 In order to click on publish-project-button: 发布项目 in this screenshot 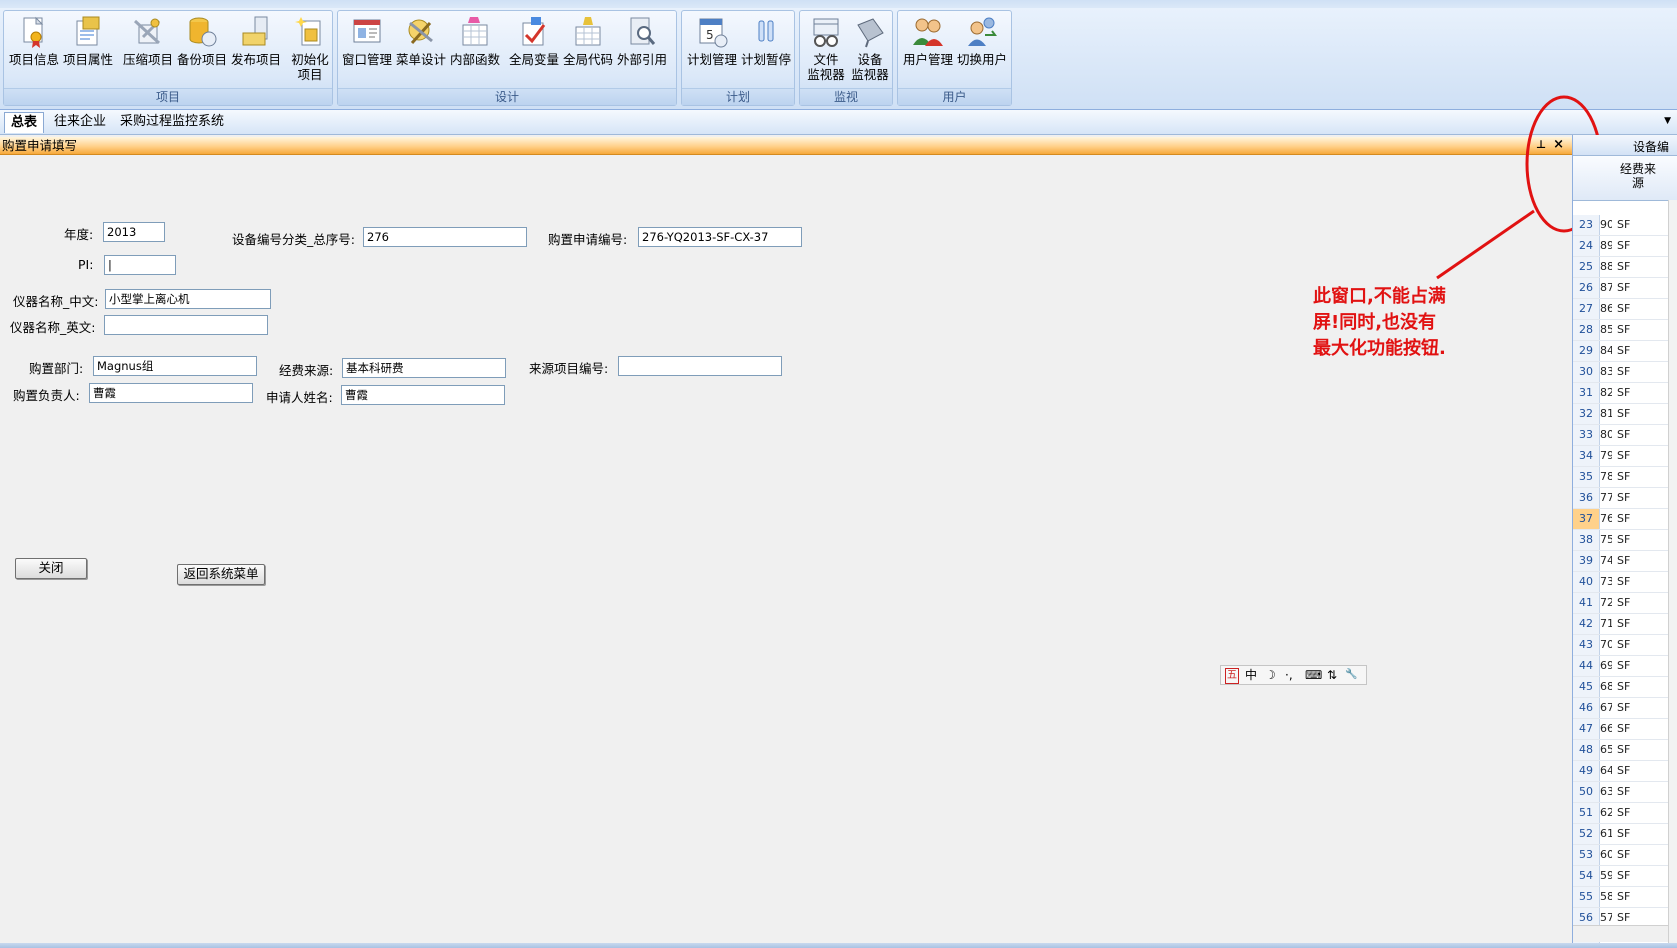, I will do `click(256, 49)`.